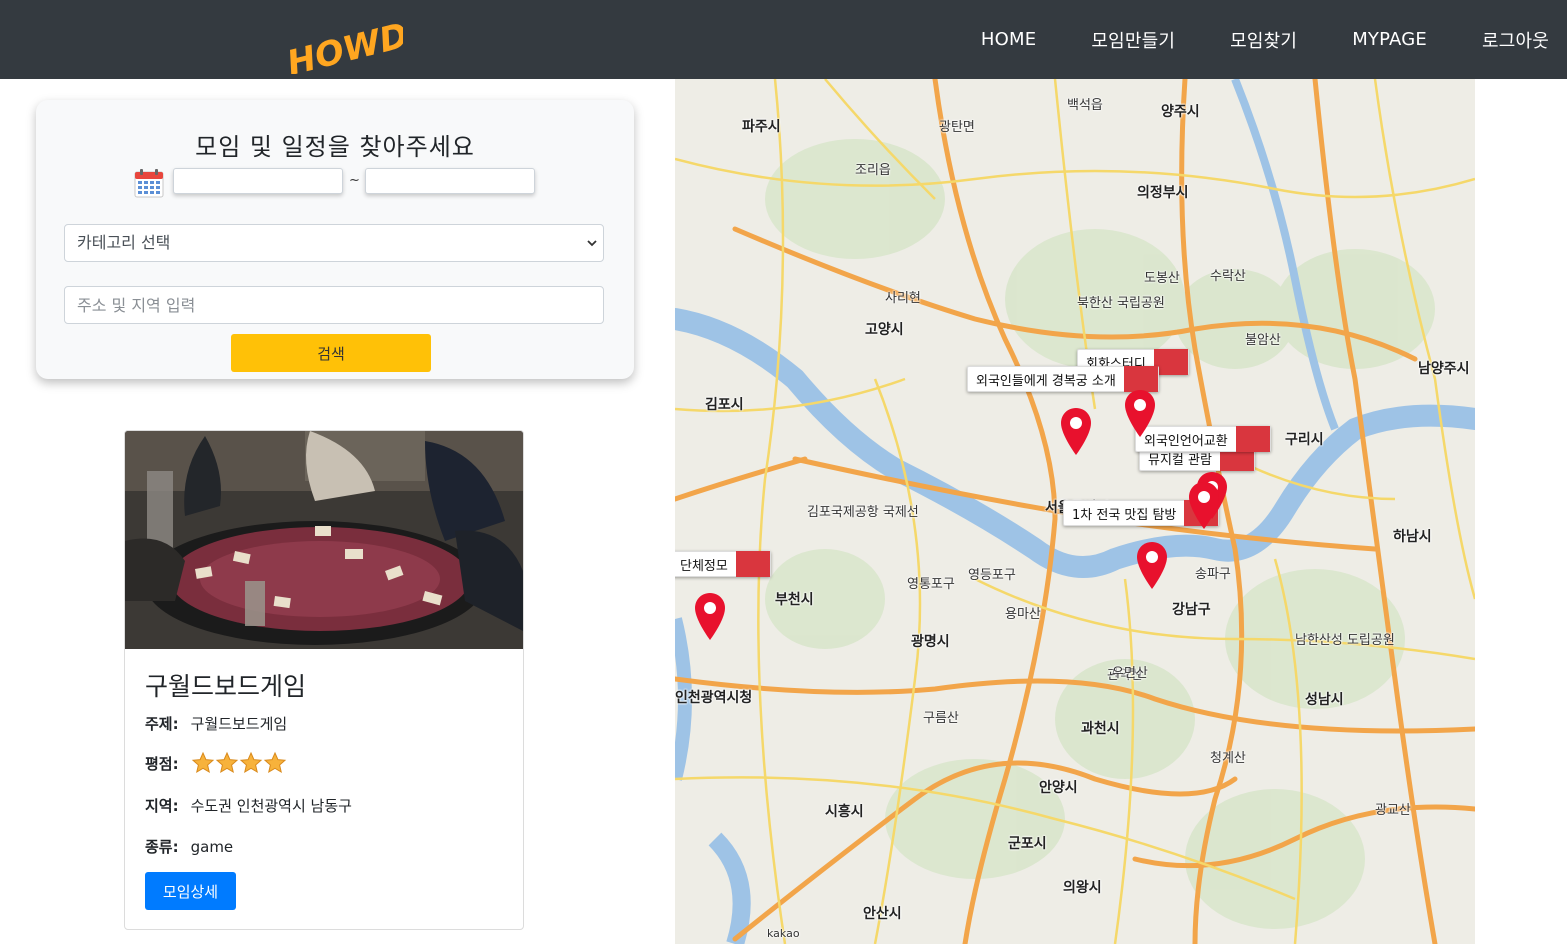 The height and width of the screenshot is (944, 1567). Describe the element at coordinates (450, 181) in the screenshot. I see `end-date-input` at that location.